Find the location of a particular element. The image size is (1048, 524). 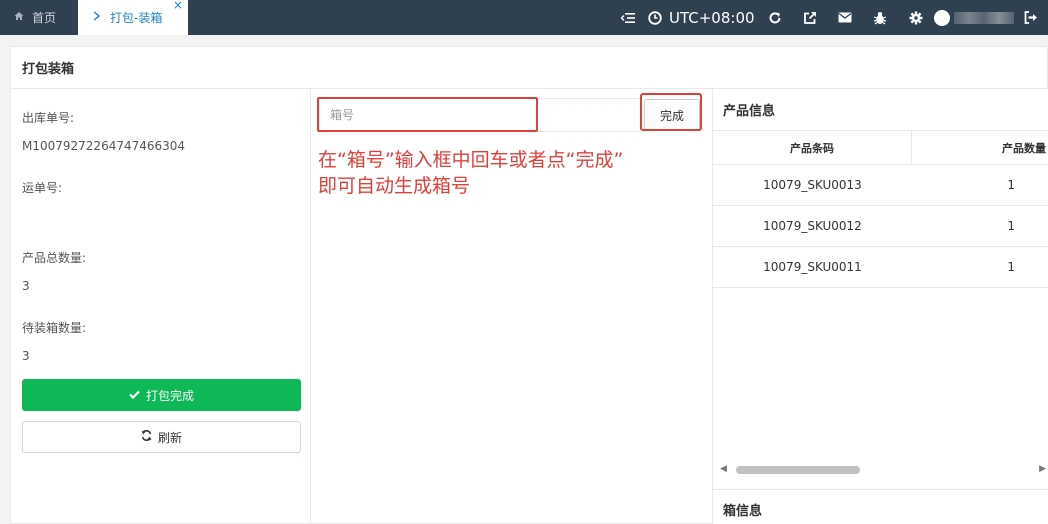

check-icon is located at coordinates (134, 395).